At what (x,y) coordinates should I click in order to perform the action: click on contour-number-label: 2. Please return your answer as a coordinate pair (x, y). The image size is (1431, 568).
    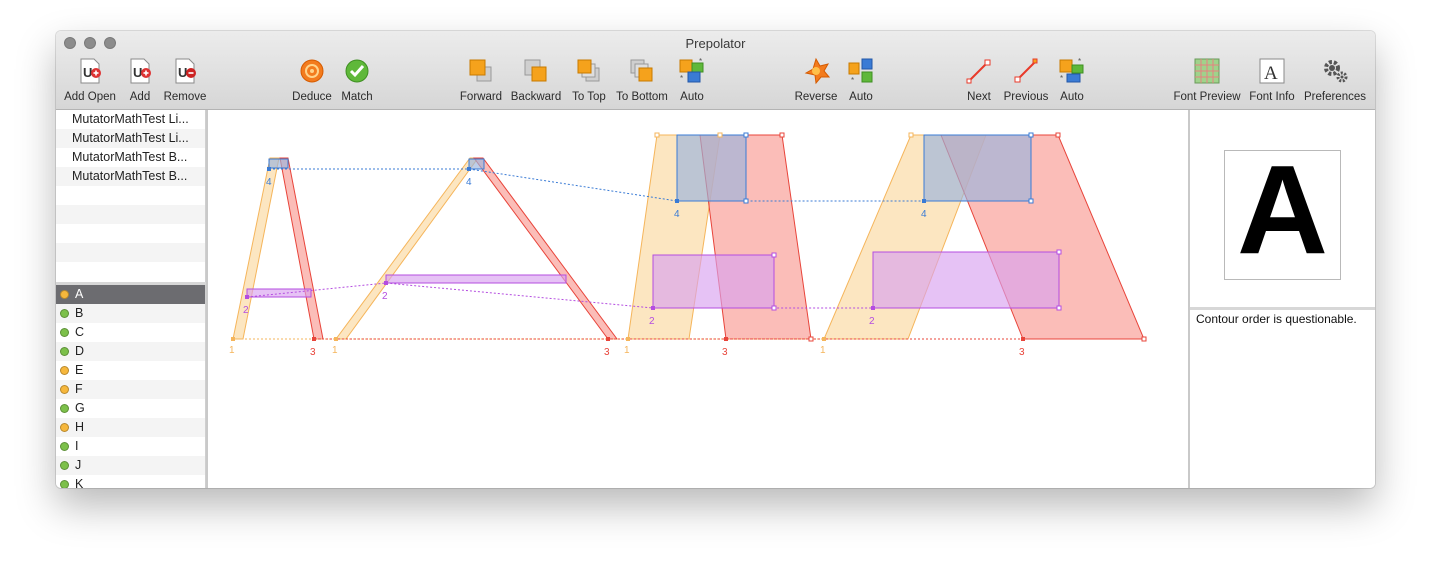
    Looking at the image, I should click on (246, 310).